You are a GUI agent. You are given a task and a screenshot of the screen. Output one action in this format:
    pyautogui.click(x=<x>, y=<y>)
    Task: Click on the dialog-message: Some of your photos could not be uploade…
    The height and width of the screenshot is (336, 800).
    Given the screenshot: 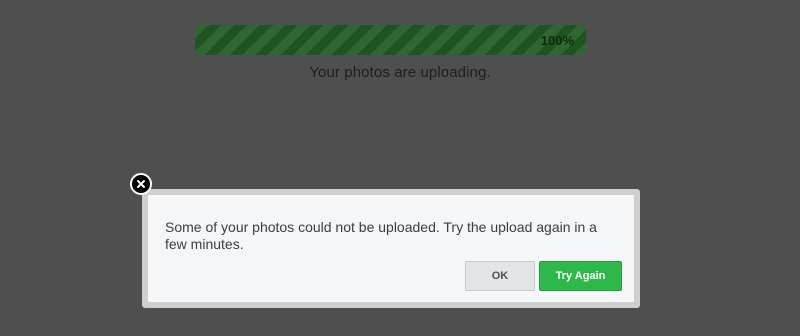 What is the action you would take?
    pyautogui.click(x=381, y=235)
    